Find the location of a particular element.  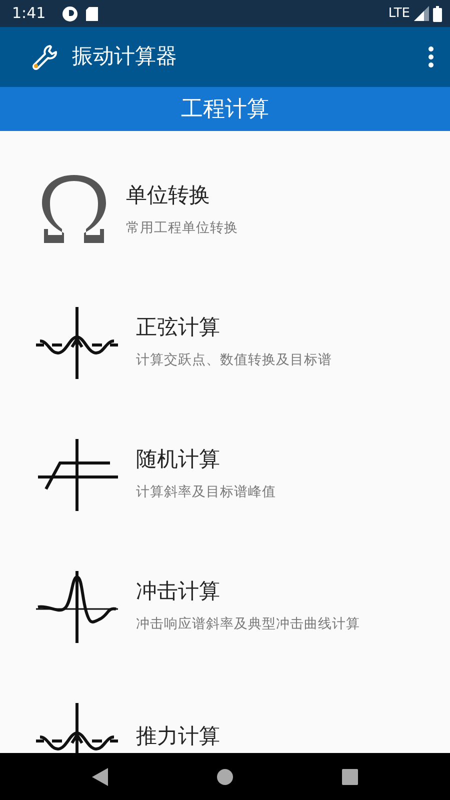

signal-icon is located at coordinates (421, 13).